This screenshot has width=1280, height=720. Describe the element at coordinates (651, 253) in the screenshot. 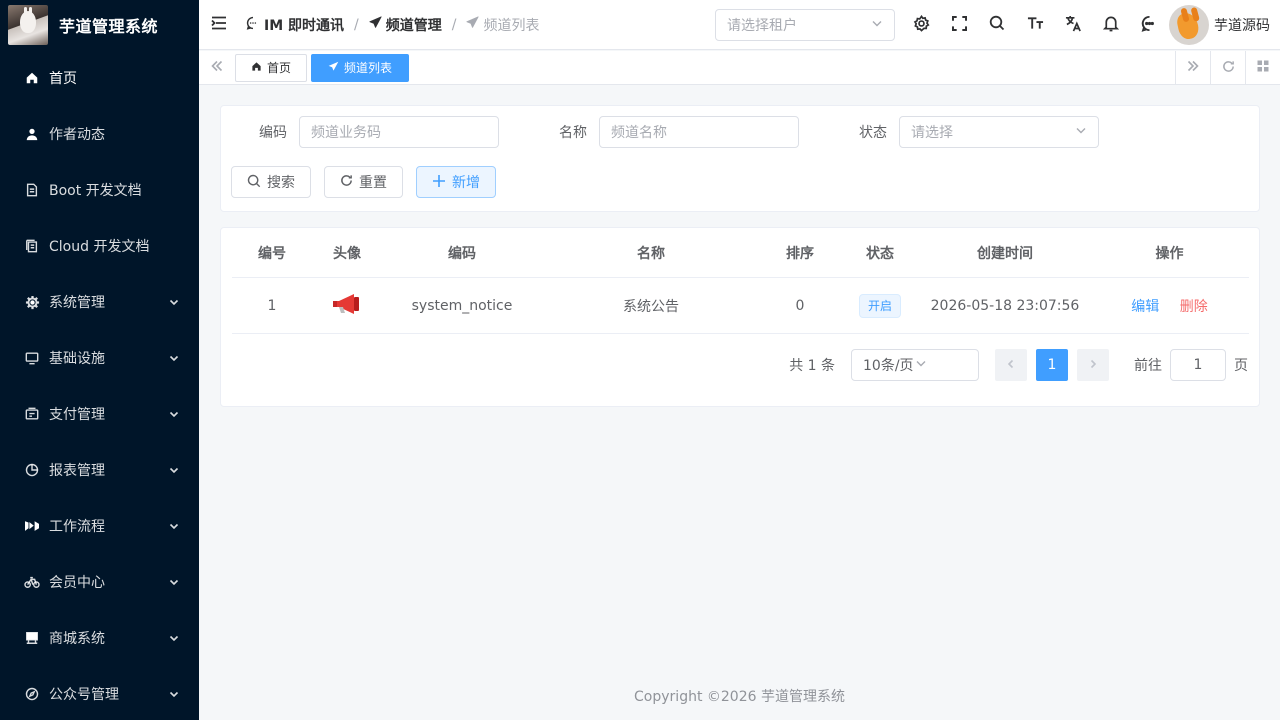

I see `column-header-name: 名称` at that location.